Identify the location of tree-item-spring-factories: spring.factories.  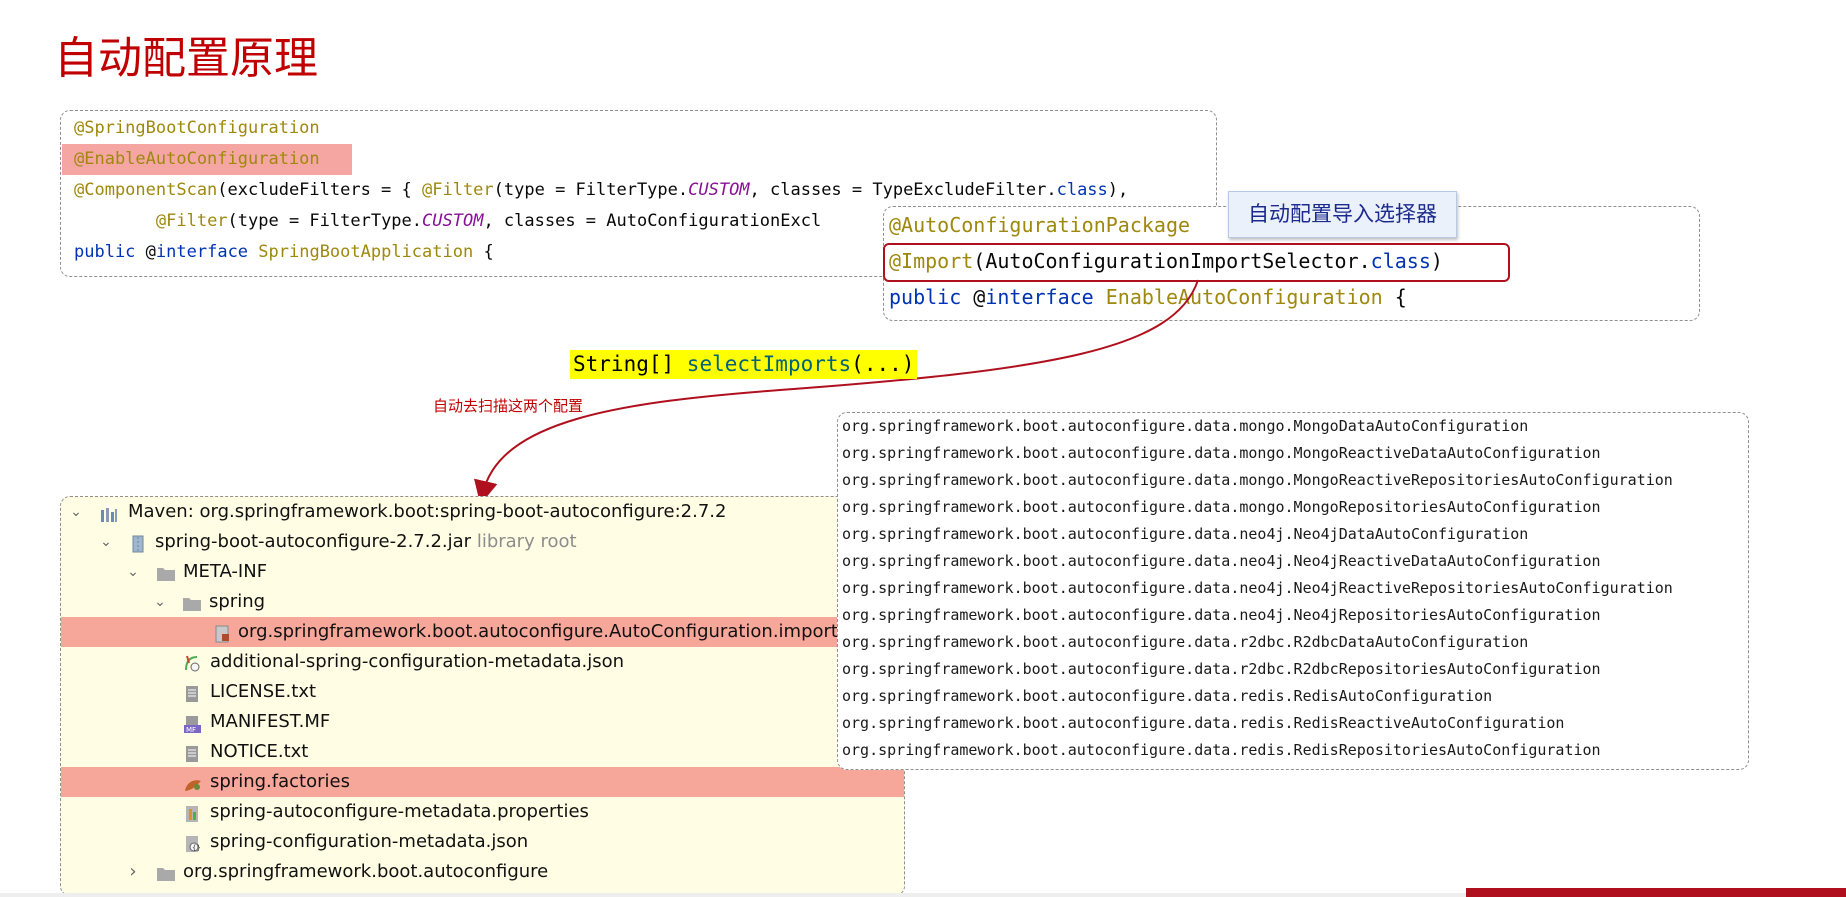
(482, 782).